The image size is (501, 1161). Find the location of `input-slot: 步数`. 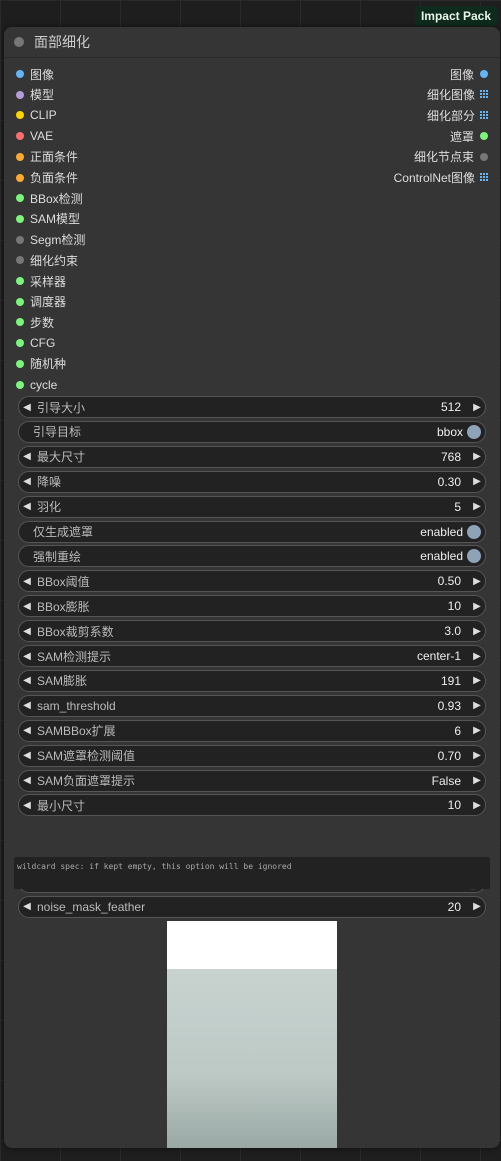

input-slot: 步数 is located at coordinates (32, 322).